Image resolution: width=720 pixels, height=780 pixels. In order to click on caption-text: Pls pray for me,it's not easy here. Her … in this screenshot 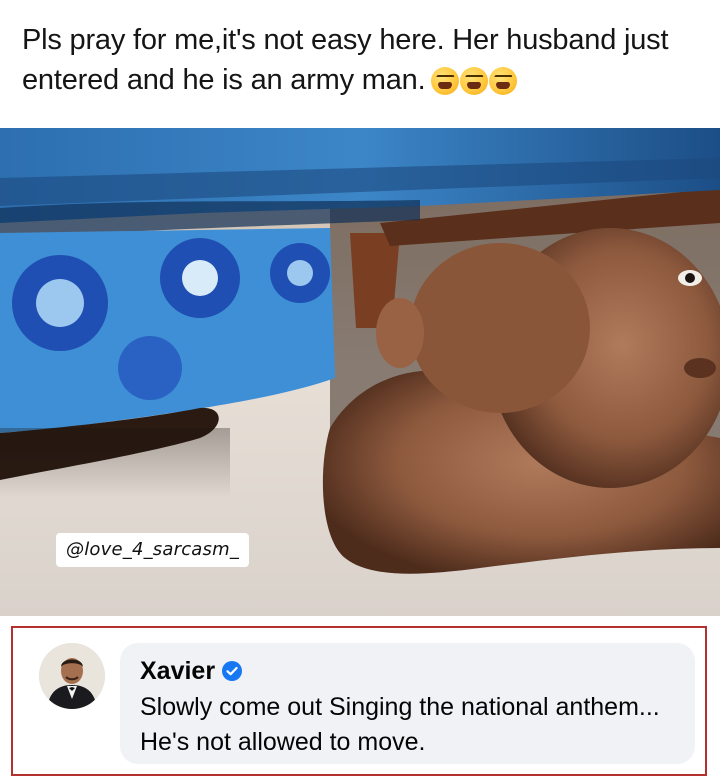, I will do `click(345, 60)`.